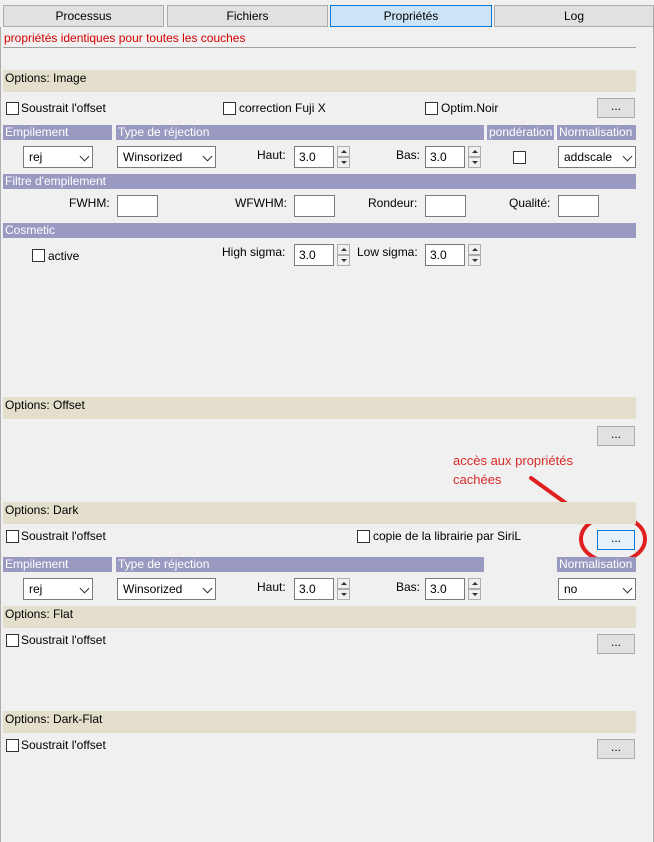  Describe the element at coordinates (596, 564) in the screenshot. I see `dark-header-norm: Normalisation` at that location.